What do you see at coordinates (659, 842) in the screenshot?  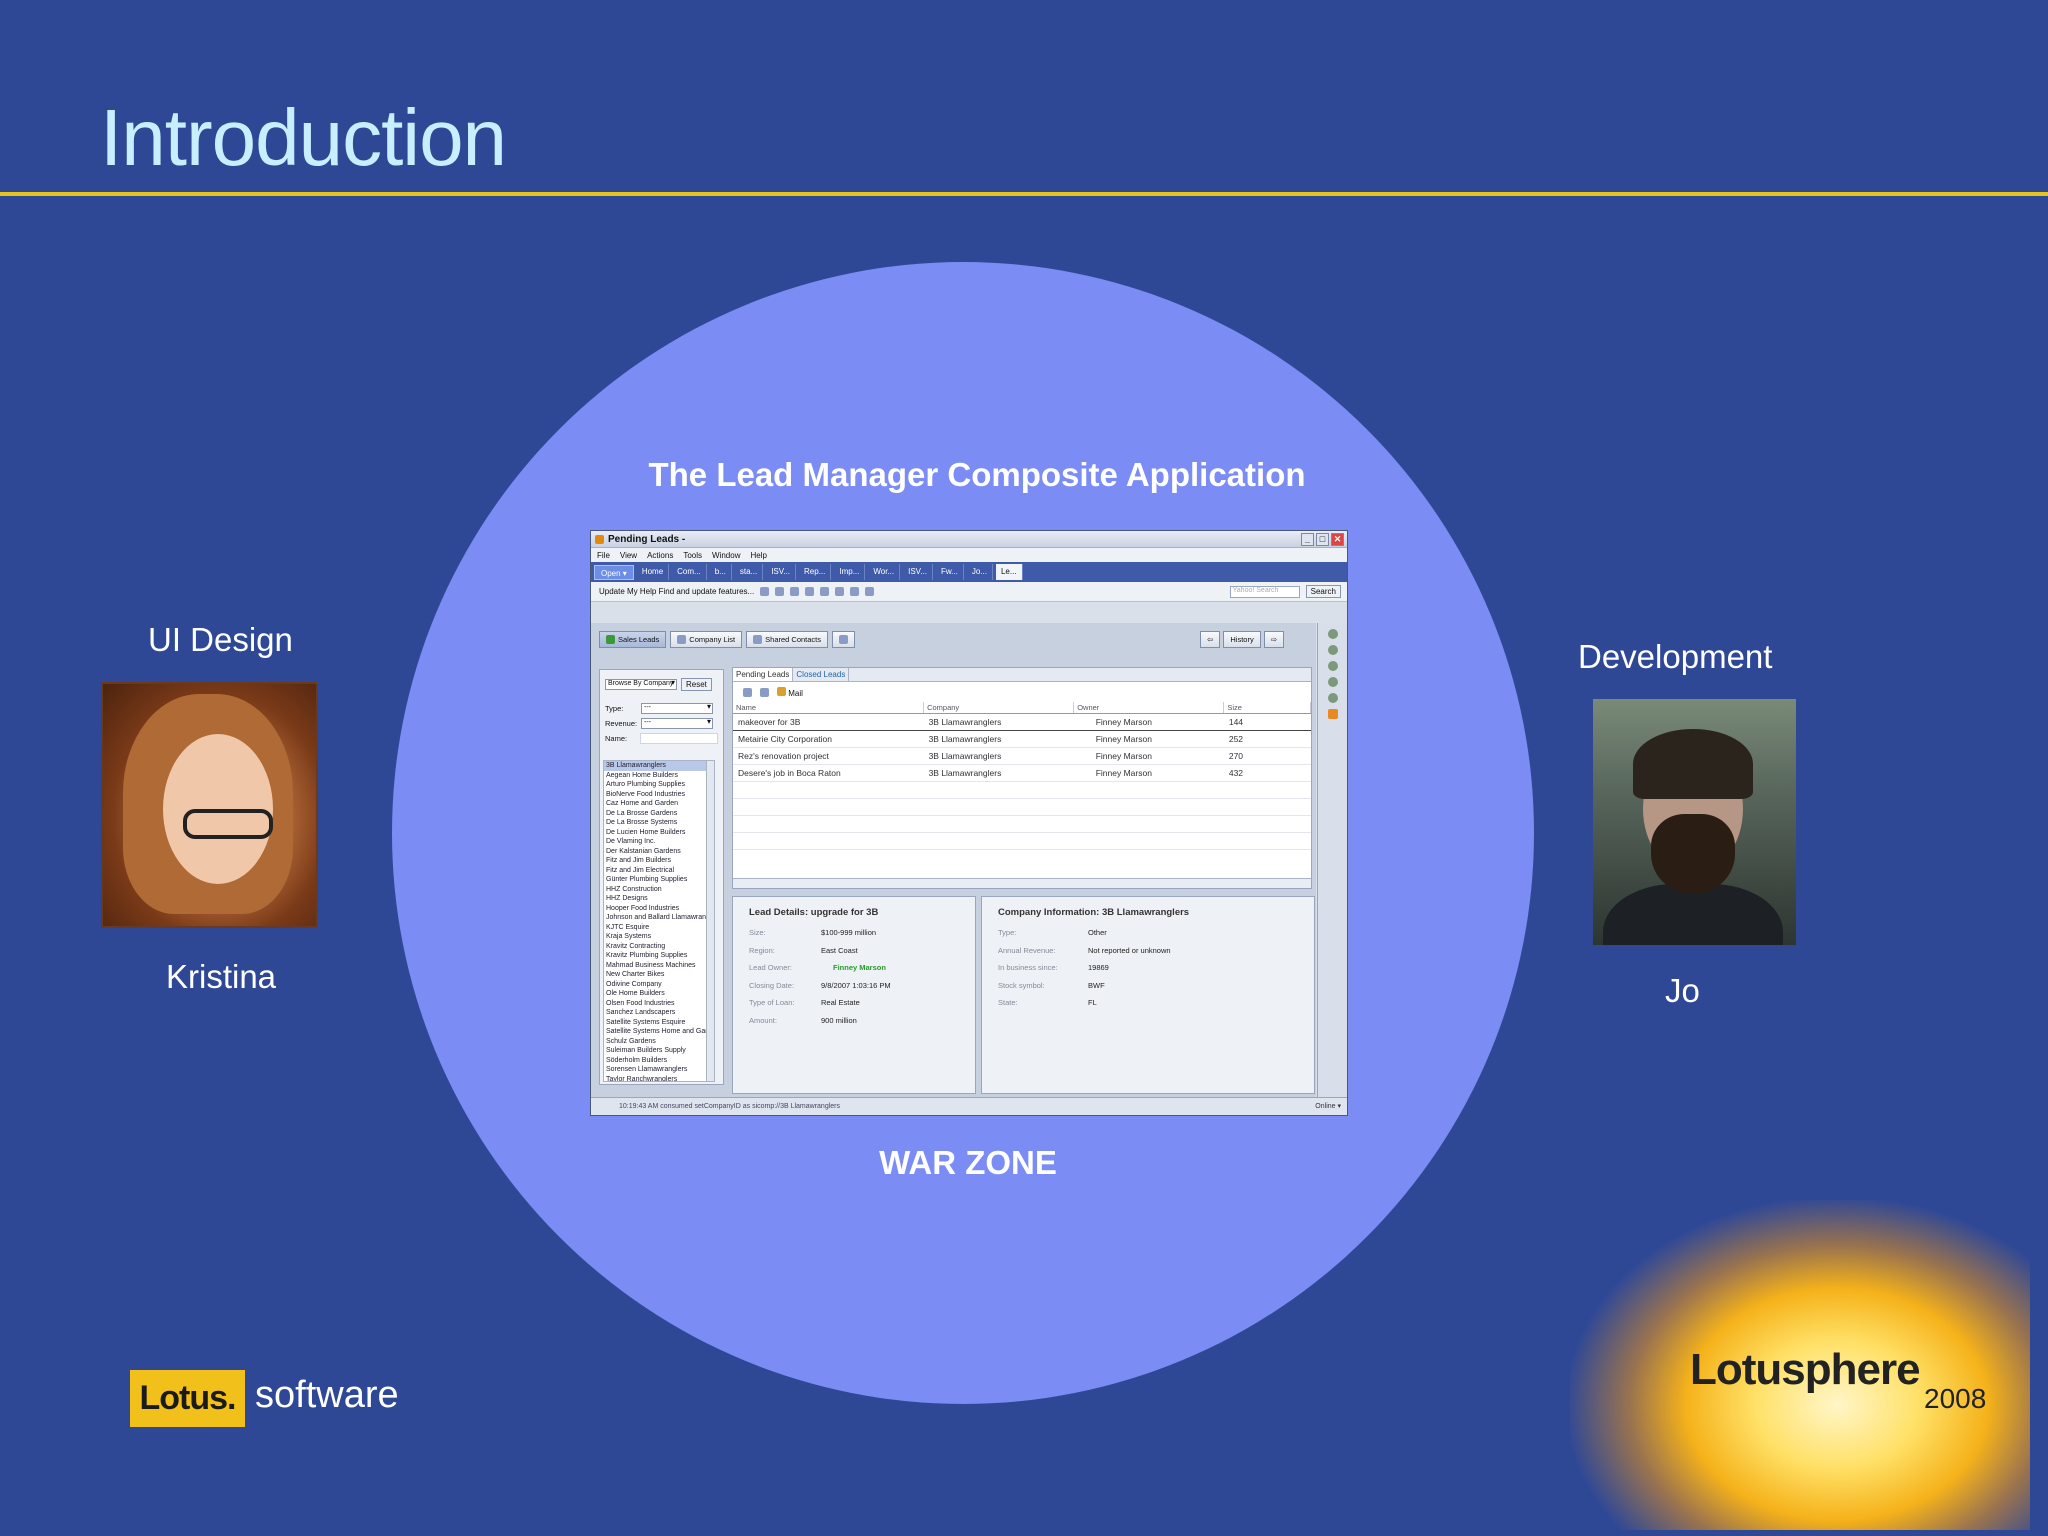 I see `company-list-item: De Vlaming Inc.` at bounding box center [659, 842].